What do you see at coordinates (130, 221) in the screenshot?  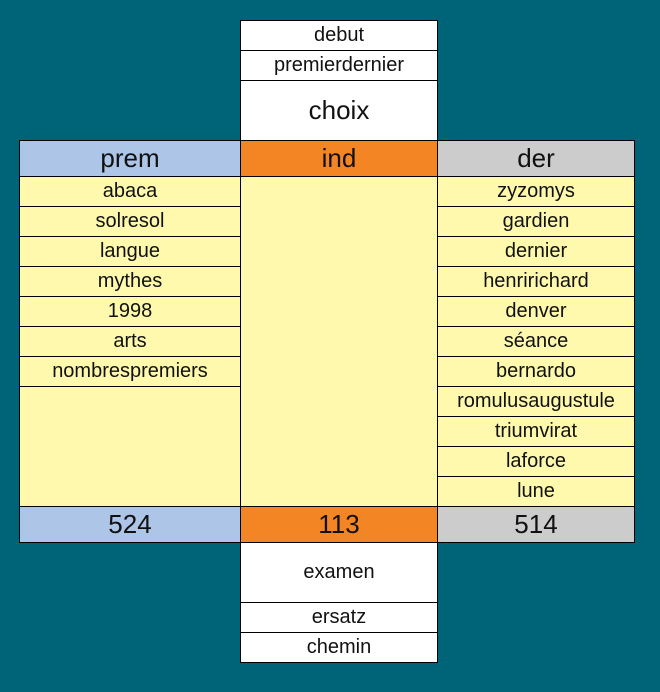 I see `prem-list-item: solresol` at bounding box center [130, 221].